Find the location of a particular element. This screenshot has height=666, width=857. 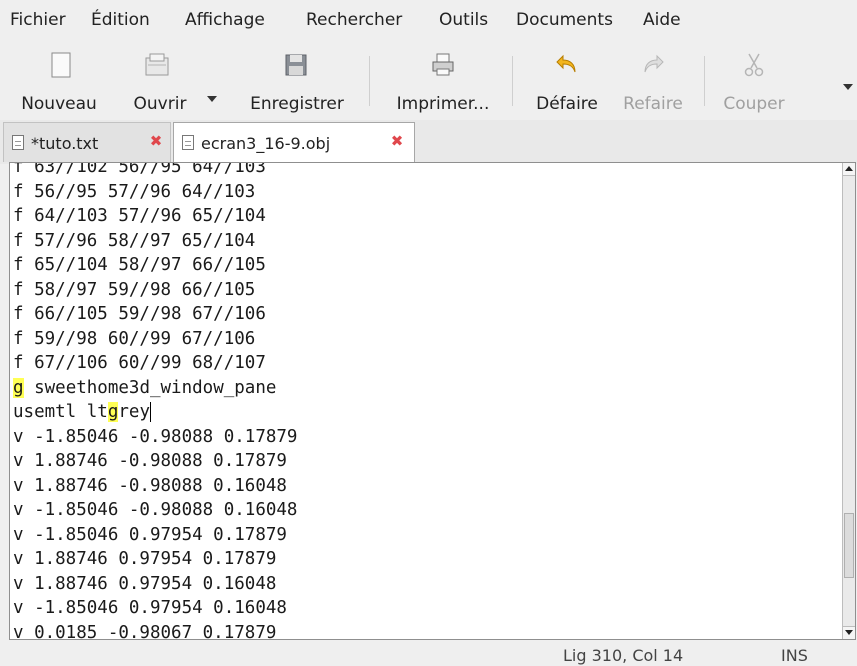

cursor-position: Lig 310, Col 14 is located at coordinates (623, 655).